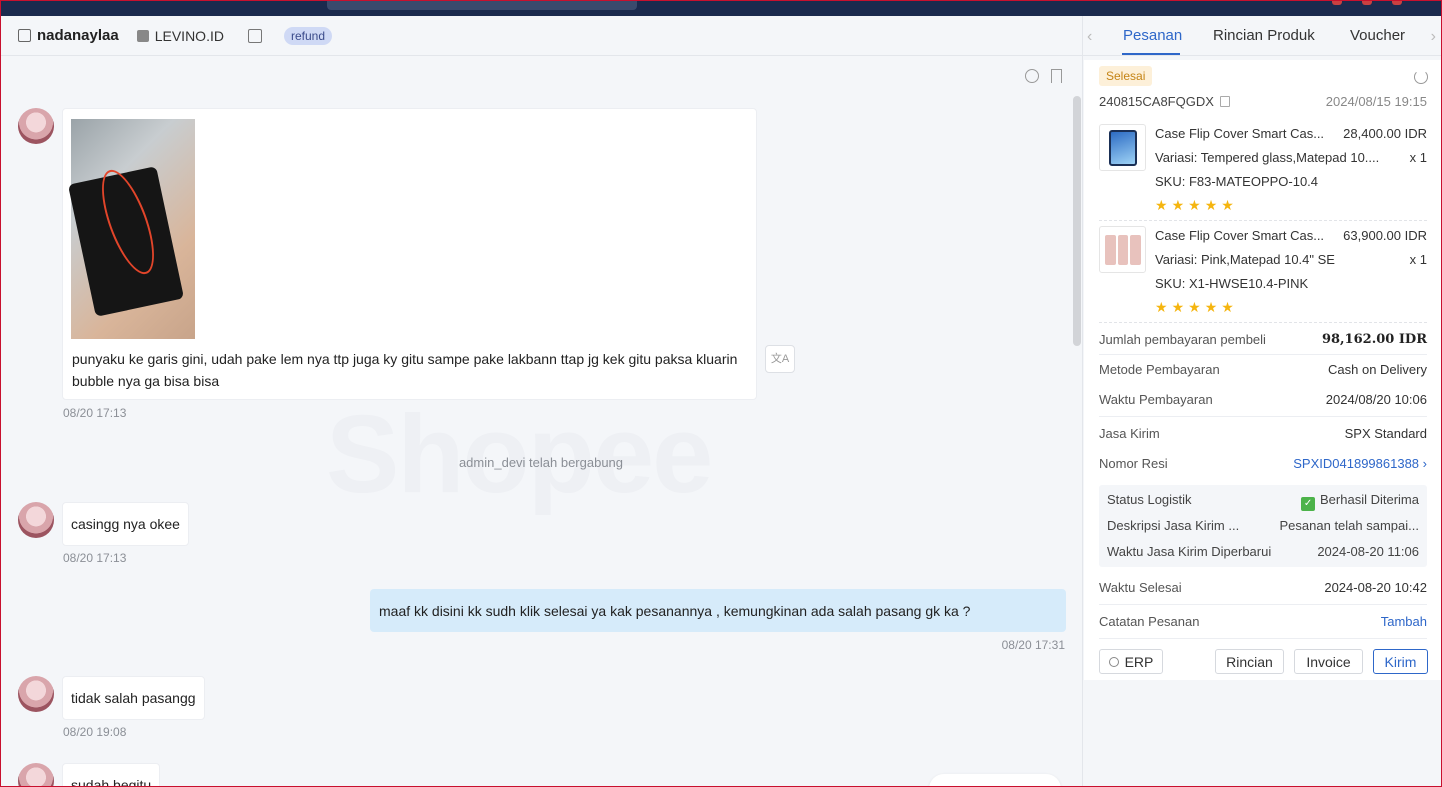 The image size is (1442, 787). I want to click on order-note-row: Catatan Pesanan Tambah, so click(1263, 621).